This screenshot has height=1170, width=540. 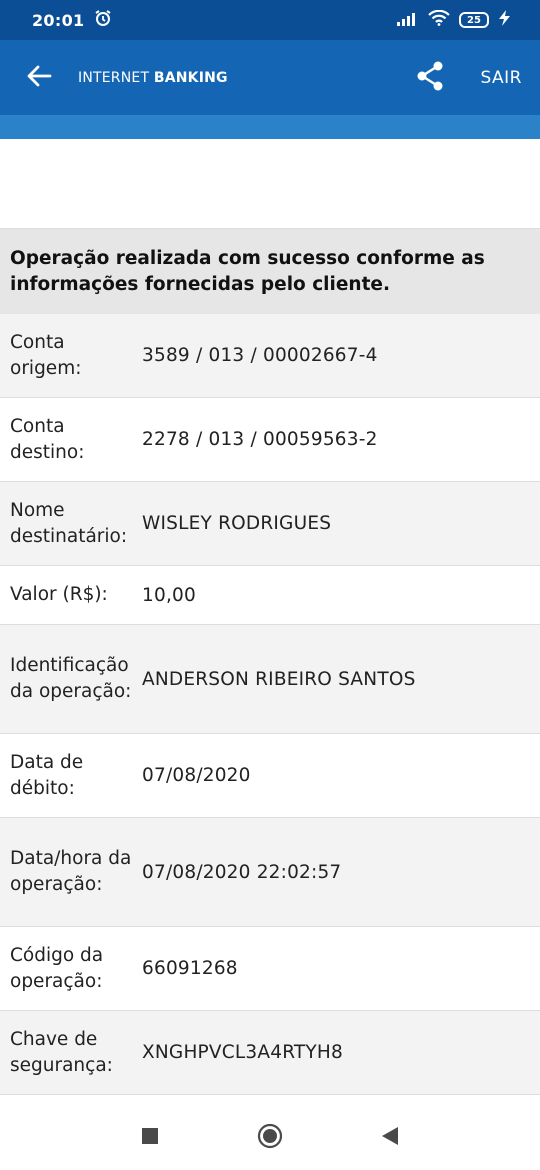 I want to click on row-value: 3589 / 013 / 00002667-4, so click(x=260, y=355).